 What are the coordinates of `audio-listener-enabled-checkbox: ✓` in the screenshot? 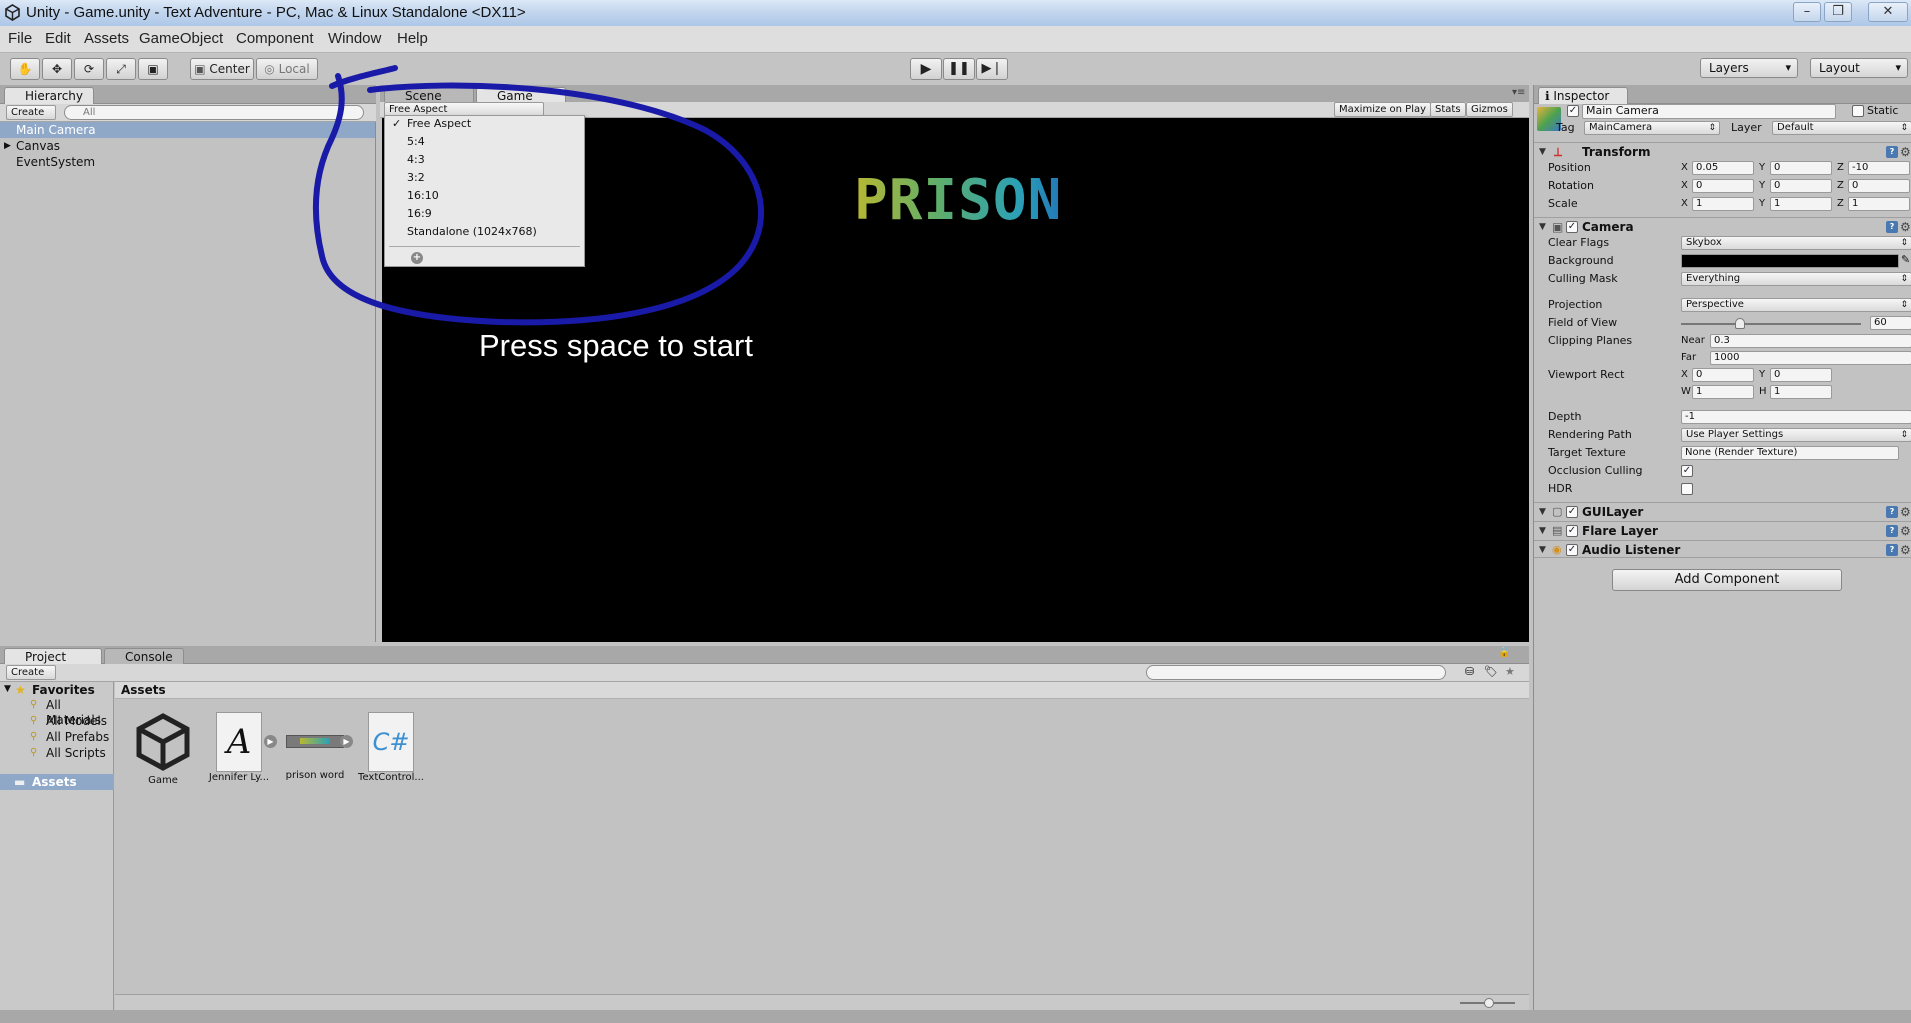 It's located at (1572, 550).